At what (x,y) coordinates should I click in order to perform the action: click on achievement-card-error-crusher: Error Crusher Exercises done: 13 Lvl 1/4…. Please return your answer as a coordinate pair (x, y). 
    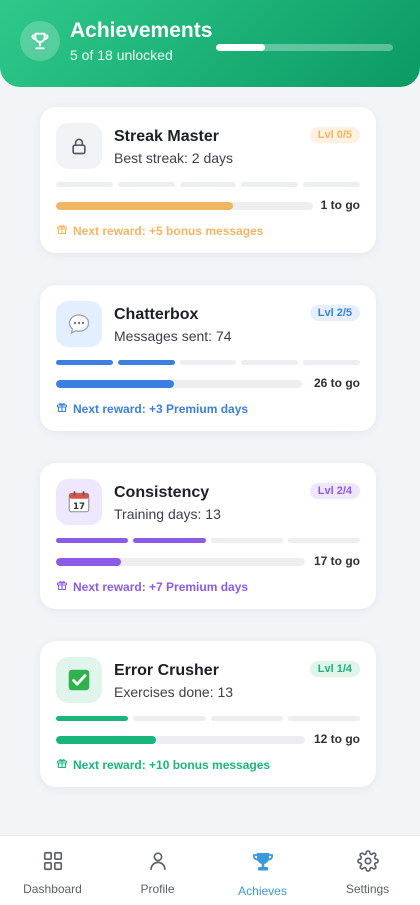
    Looking at the image, I should click on (208, 714).